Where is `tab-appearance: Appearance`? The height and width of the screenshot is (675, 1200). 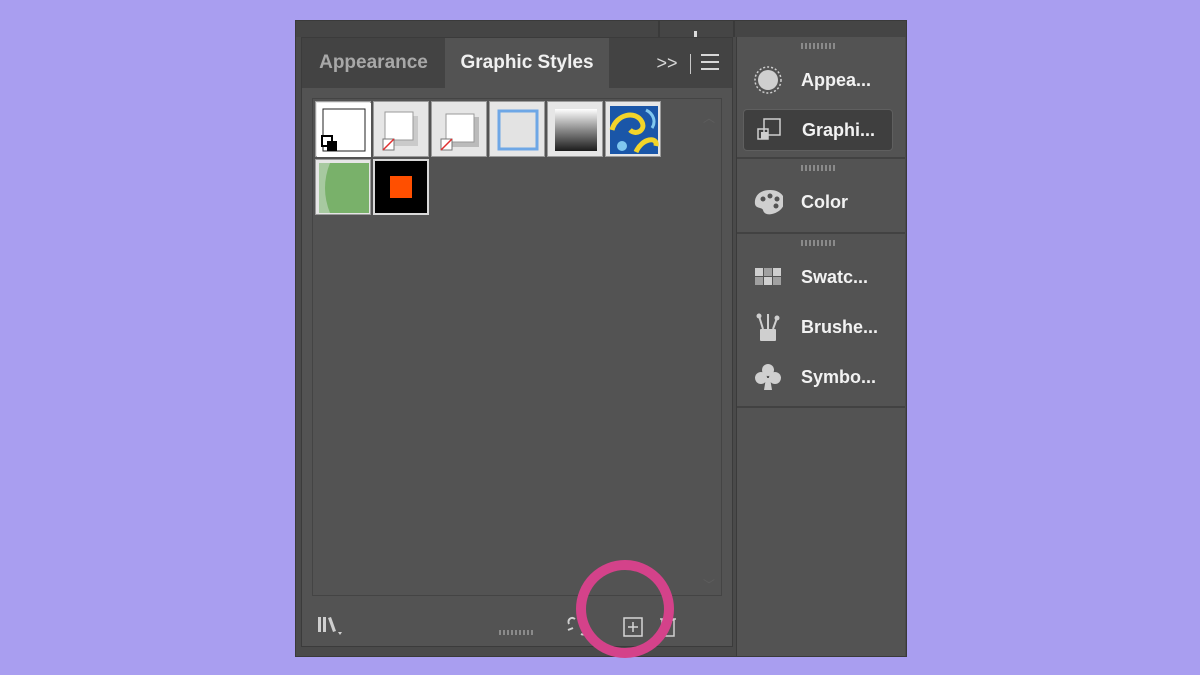 tab-appearance: Appearance is located at coordinates (373, 63).